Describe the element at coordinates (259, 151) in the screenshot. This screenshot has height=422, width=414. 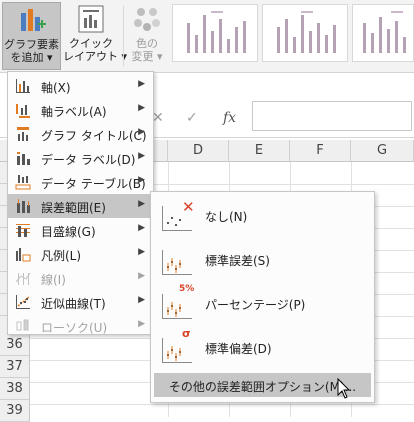
I see `column-header-e: E` at that location.